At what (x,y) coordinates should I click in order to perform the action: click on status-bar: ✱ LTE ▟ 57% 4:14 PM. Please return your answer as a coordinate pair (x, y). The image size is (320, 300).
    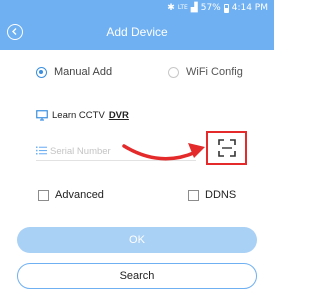
    Looking at the image, I should click on (137, 8).